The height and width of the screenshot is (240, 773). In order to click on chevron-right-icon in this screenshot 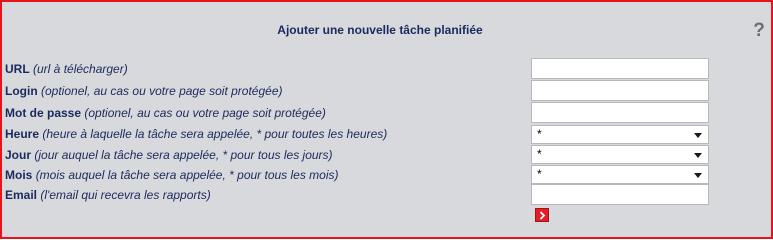, I will do `click(542, 215)`.